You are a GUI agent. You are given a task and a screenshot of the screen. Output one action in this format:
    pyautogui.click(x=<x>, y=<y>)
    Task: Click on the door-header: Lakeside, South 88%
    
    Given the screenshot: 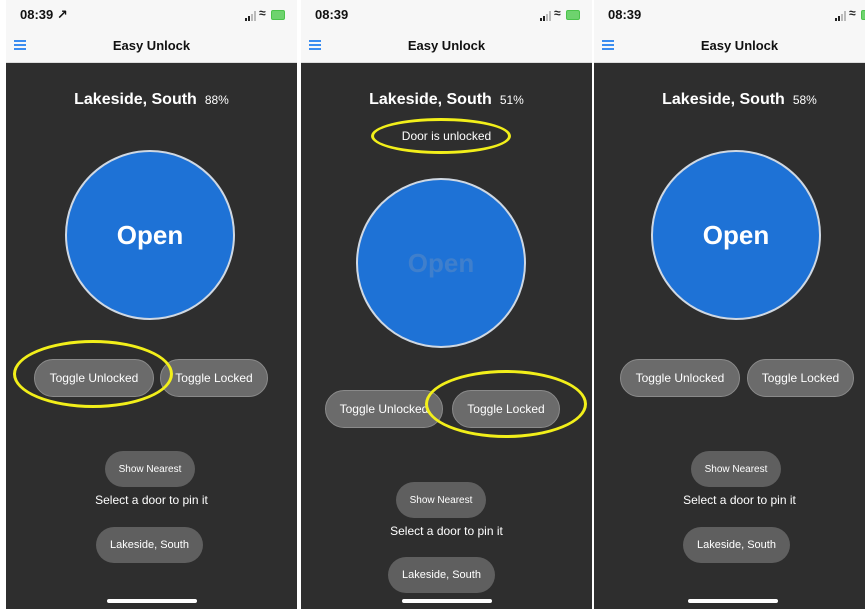 What is the action you would take?
    pyautogui.click(x=151, y=100)
    